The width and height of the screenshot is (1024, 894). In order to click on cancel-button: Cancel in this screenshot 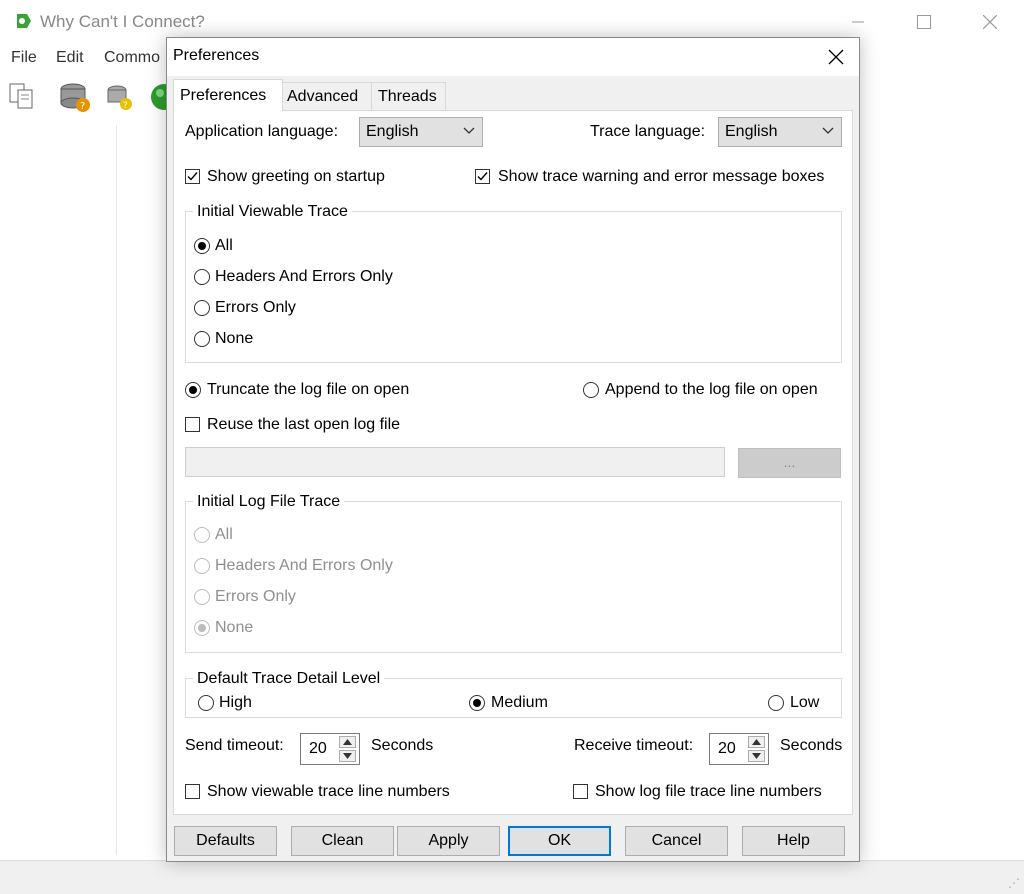, I will do `click(676, 841)`.